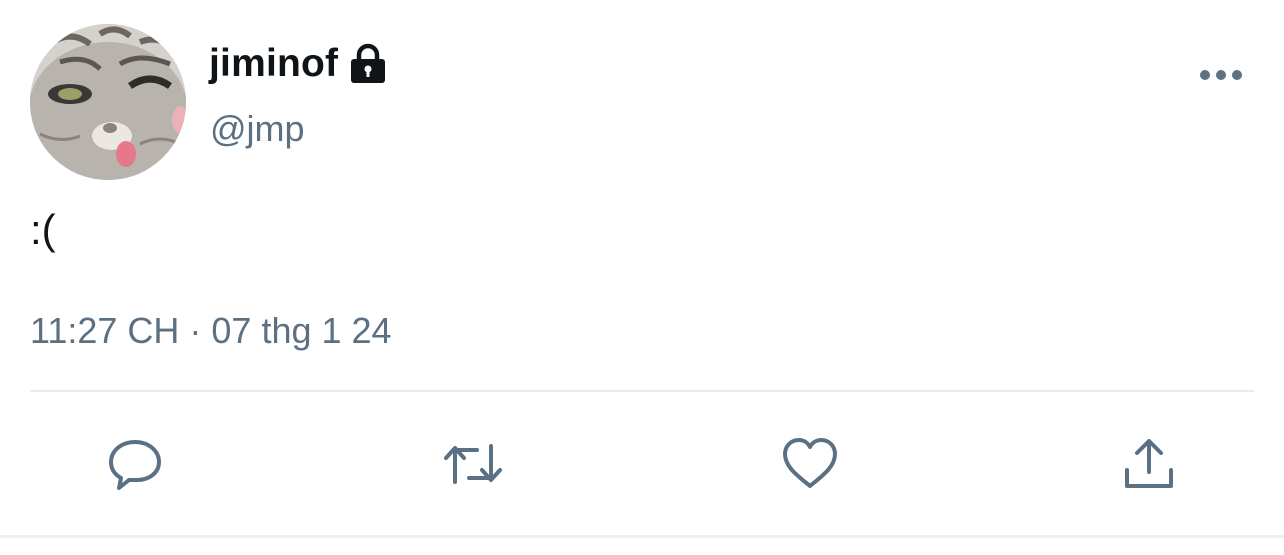  I want to click on like-button, so click(810, 464).